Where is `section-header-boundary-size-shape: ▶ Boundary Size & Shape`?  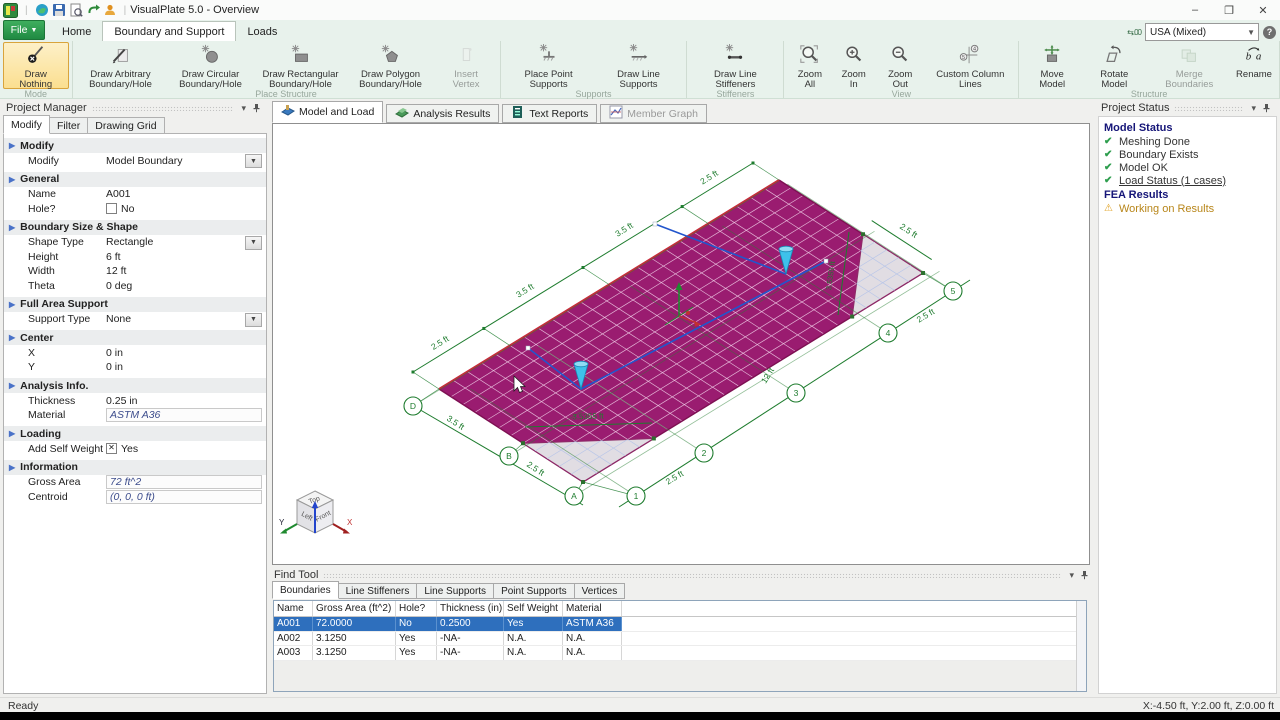 section-header-boundary-size-shape: ▶ Boundary Size & Shape is located at coordinates (135, 227).